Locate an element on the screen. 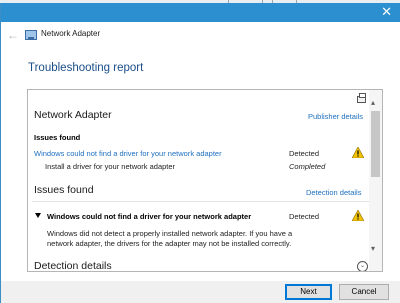  issue-status: Detected is located at coordinates (304, 153).